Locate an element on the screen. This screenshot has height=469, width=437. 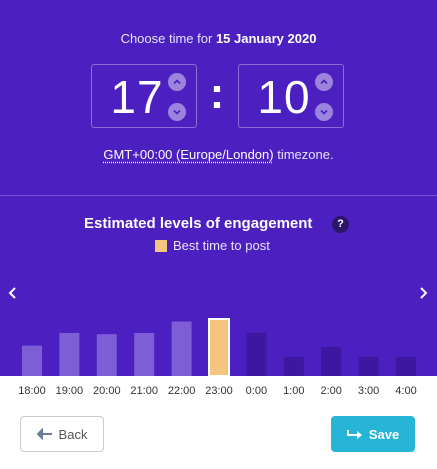
hour-spinner: 17 is located at coordinates (144, 96).